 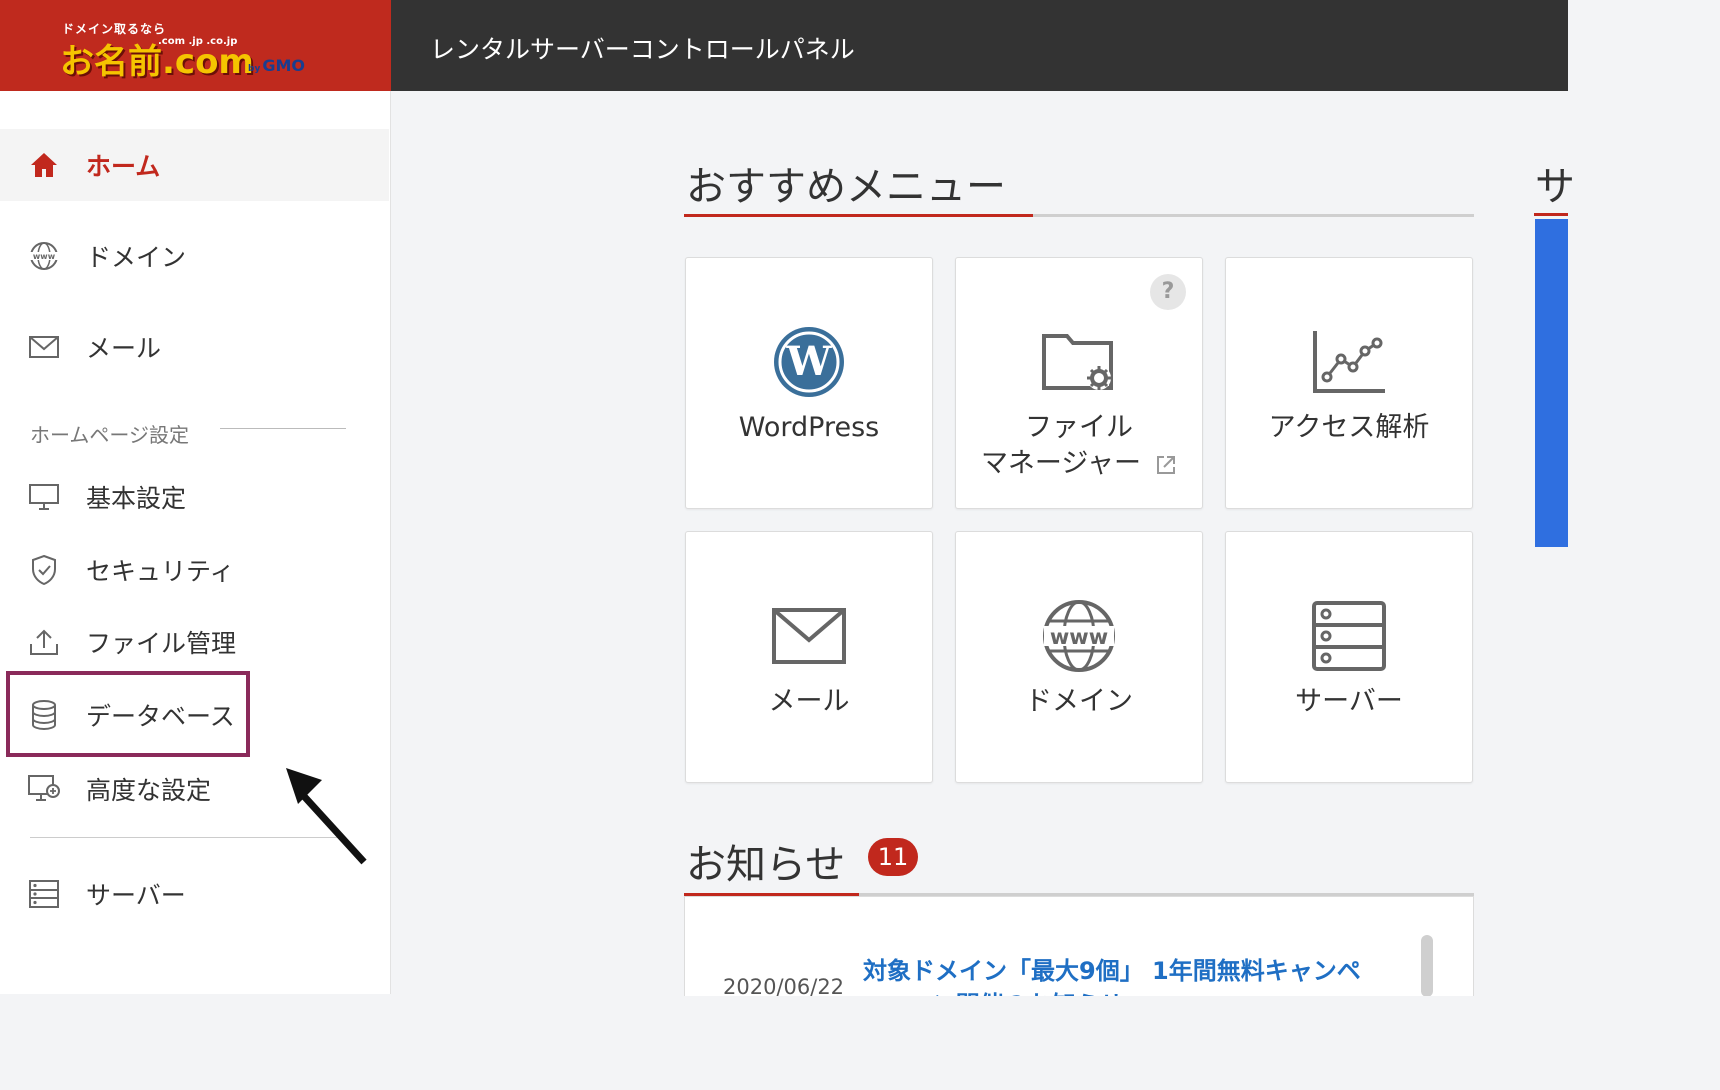 I want to click on sidebar-item-mail: メール, so click(x=194, y=347).